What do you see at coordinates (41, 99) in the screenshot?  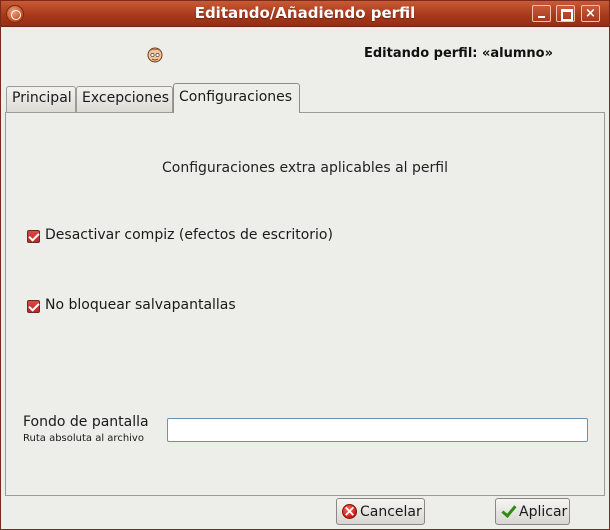 I see `tab-principal: Principal` at bounding box center [41, 99].